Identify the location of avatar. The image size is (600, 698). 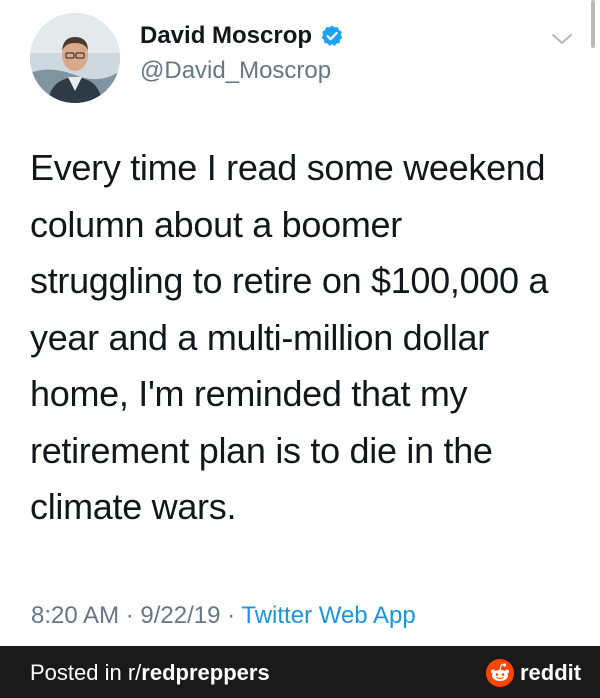
(75, 58).